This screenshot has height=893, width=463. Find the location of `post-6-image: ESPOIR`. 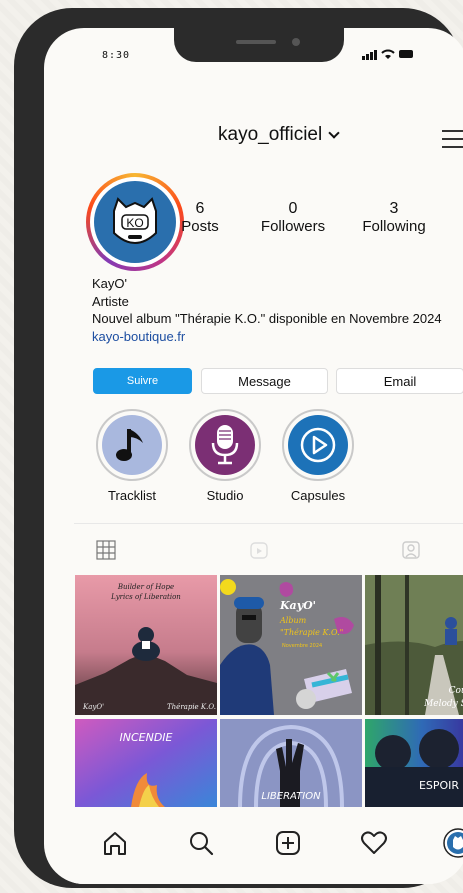

post-6-image: ESPOIR is located at coordinates (414, 763).